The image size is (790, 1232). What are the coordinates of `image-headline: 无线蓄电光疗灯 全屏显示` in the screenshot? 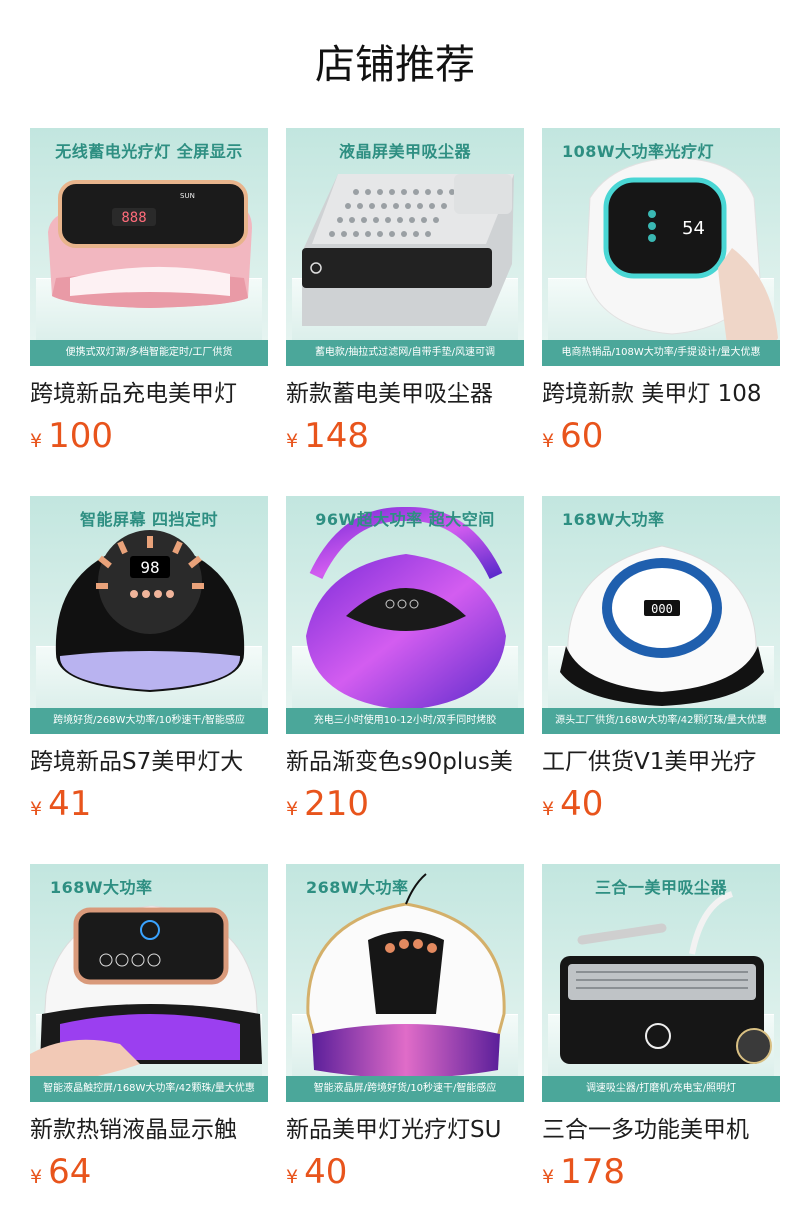 It's located at (149, 151).